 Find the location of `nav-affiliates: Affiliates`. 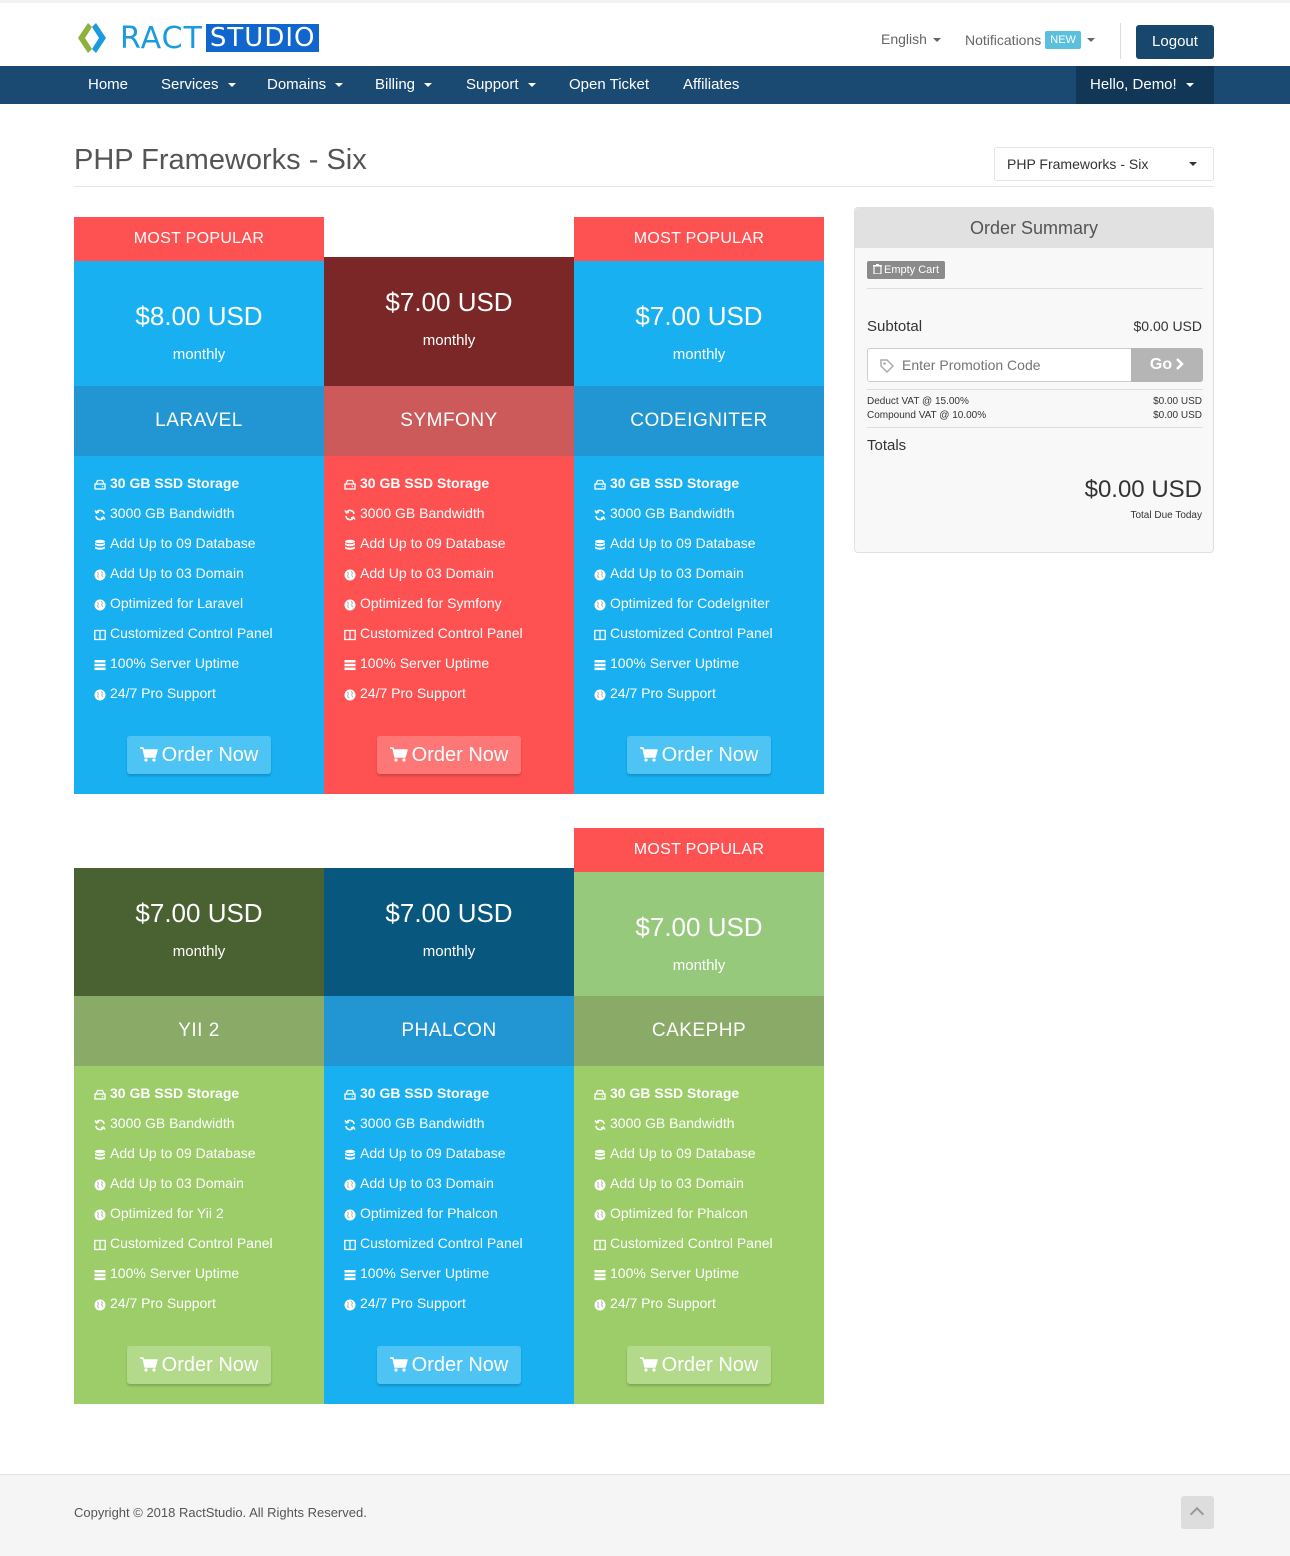

nav-affiliates: Affiliates is located at coordinates (711, 85).